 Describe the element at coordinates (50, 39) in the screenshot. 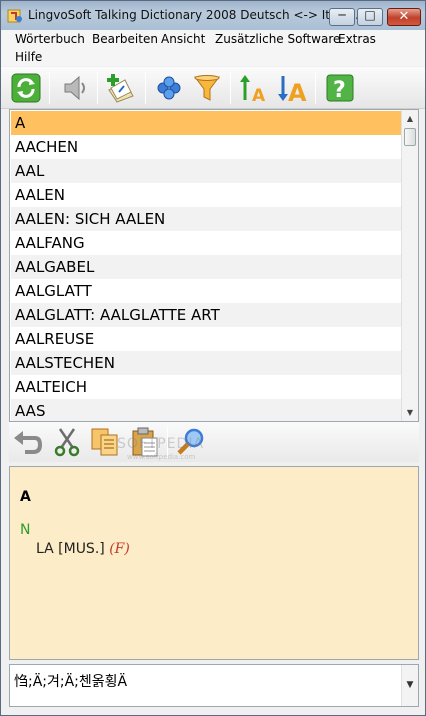

I see `menu-woerterbuch: Wörterbuch` at that location.